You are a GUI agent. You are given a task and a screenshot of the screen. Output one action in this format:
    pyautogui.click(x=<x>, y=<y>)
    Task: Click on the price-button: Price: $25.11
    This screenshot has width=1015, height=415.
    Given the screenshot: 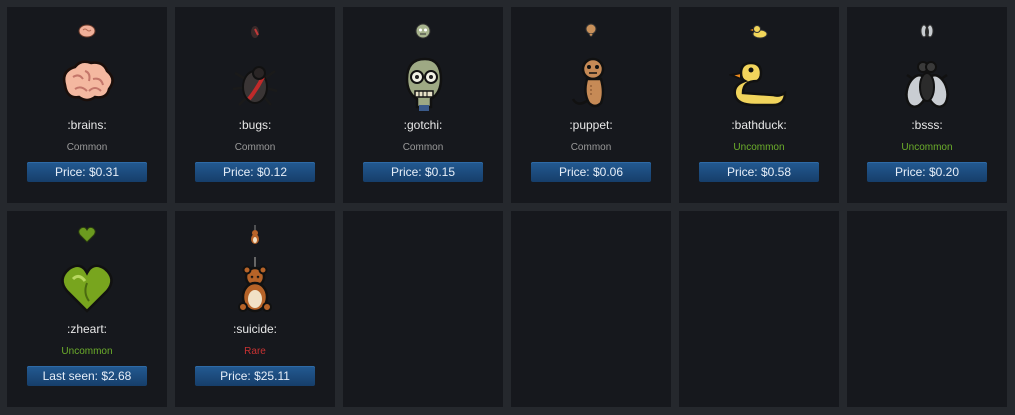 What is the action you would take?
    pyautogui.click(x=255, y=376)
    